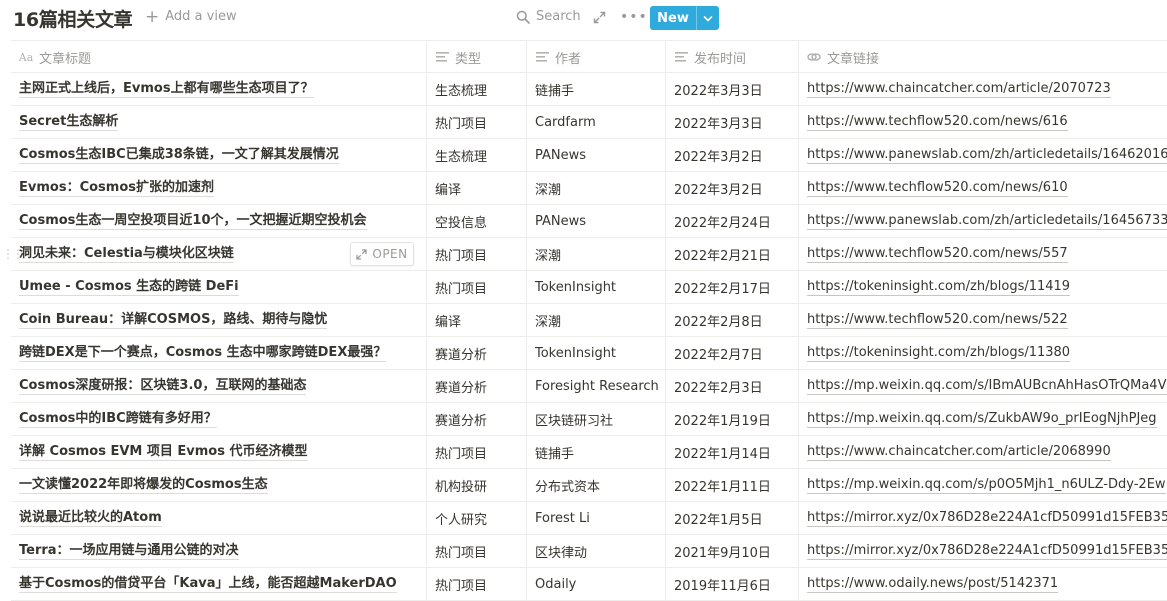 The image size is (1167, 601). Describe the element at coordinates (731, 57) in the screenshot. I see `column-header: 发布时间` at that location.